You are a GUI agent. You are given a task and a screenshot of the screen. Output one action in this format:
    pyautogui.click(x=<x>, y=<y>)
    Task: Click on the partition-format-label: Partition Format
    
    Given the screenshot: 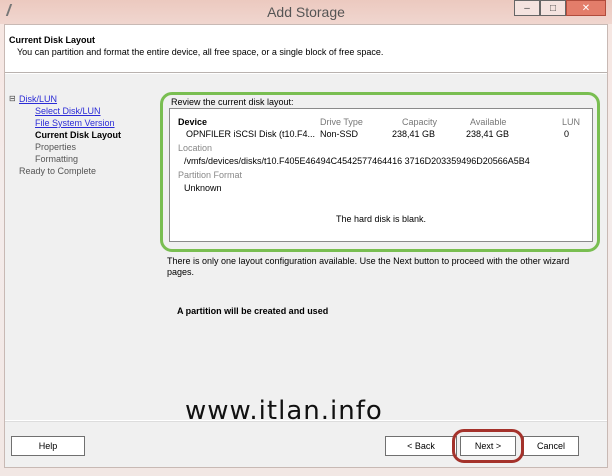 What is the action you would take?
    pyautogui.click(x=210, y=175)
    